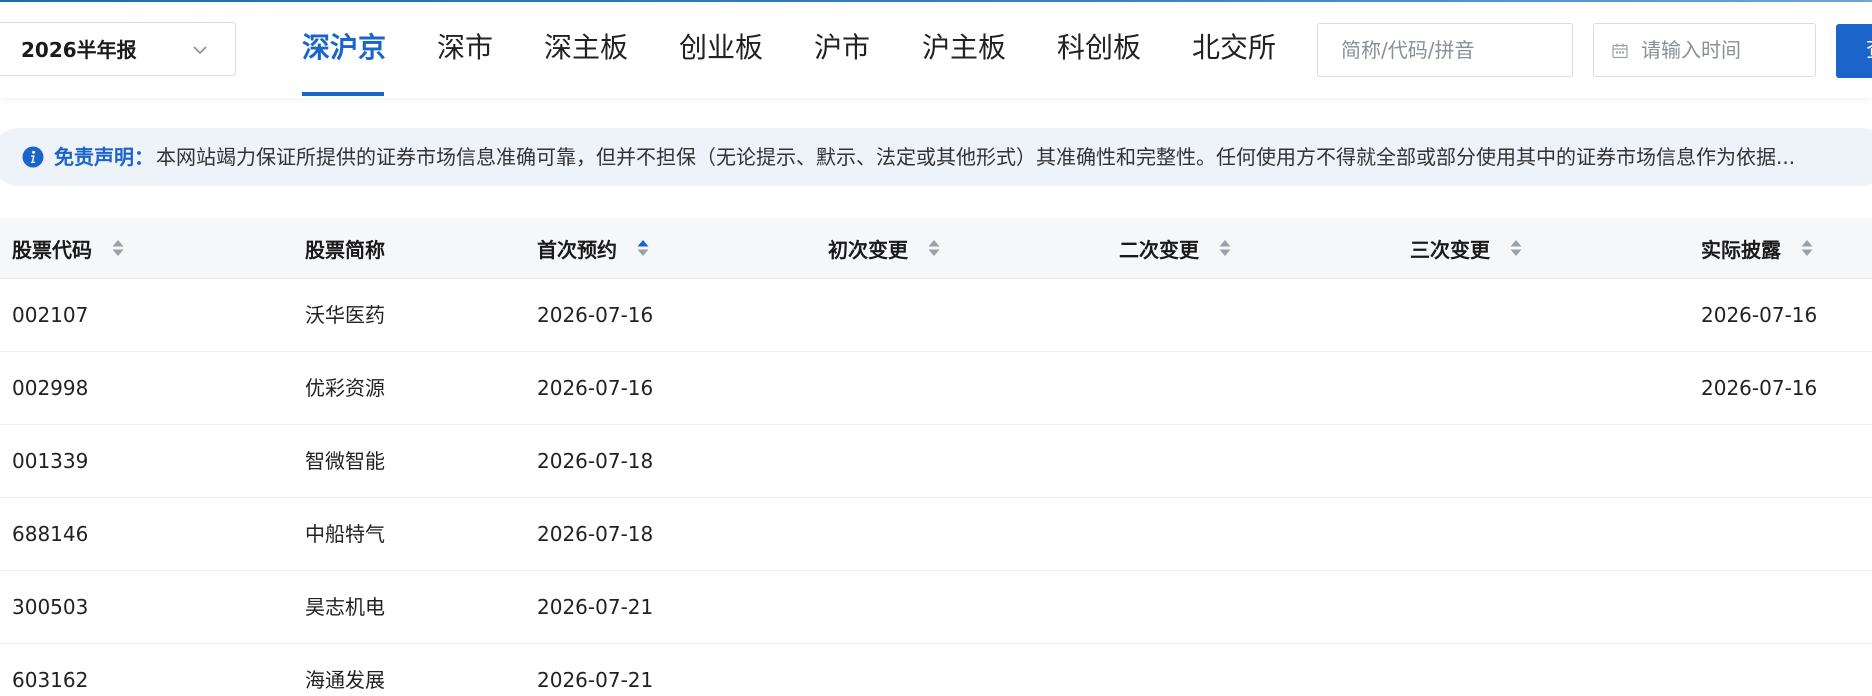 The width and height of the screenshot is (1872, 696). What do you see at coordinates (1159, 249) in the screenshot?
I see `column-header-label: 二次变更` at bounding box center [1159, 249].